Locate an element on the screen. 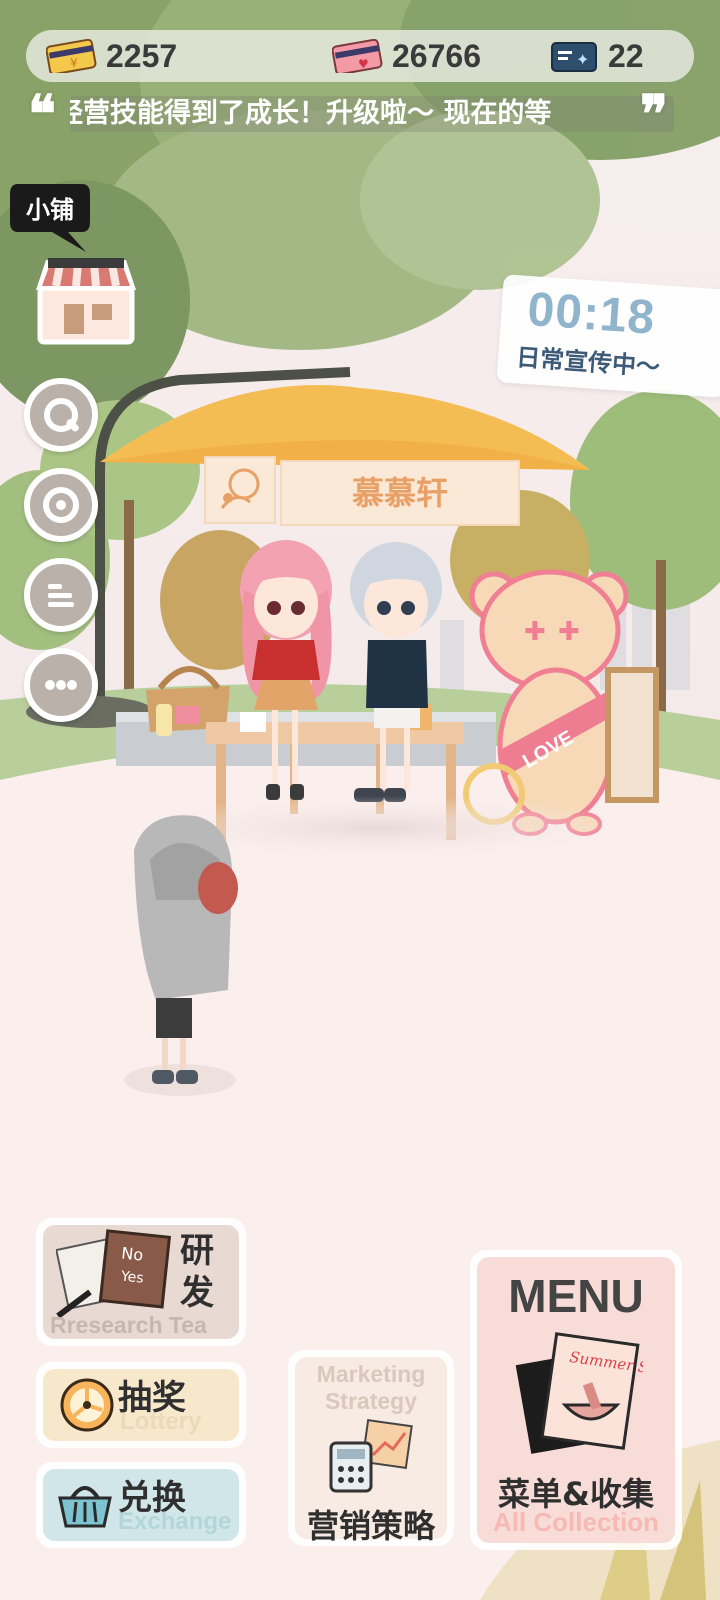 The width and height of the screenshot is (720, 1600). research-button: No Yes 研发 Rresearch Tea is located at coordinates (141, 1282).